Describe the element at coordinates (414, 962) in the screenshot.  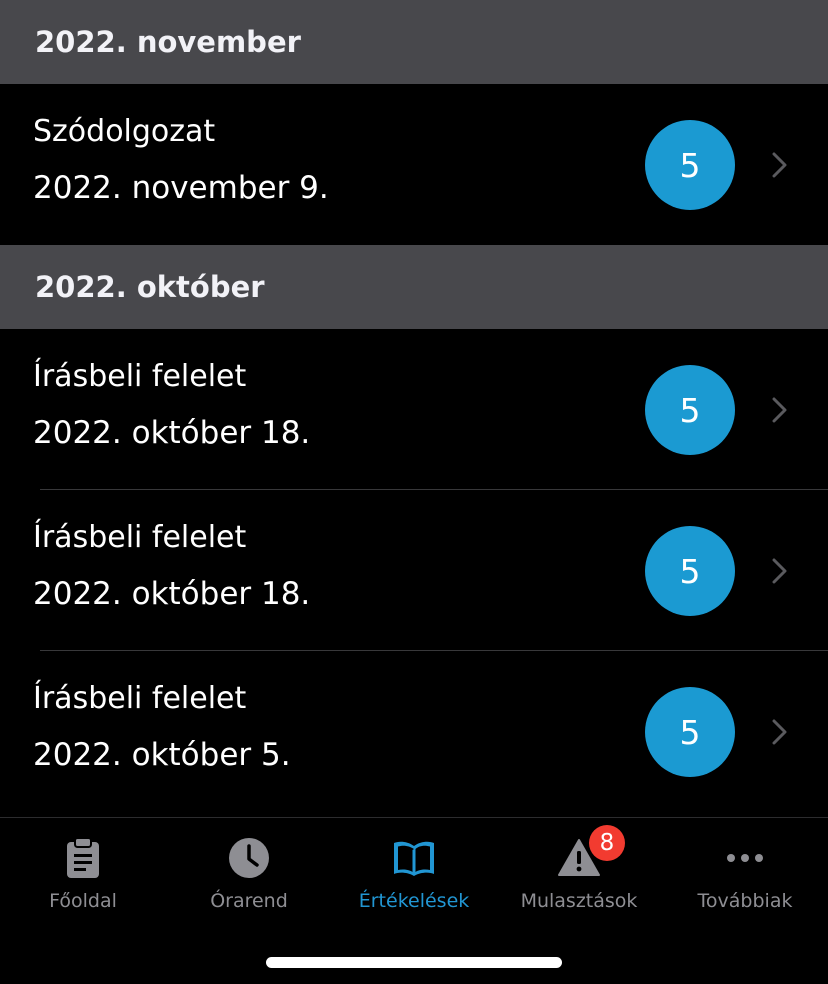
I see `home-indicator` at that location.